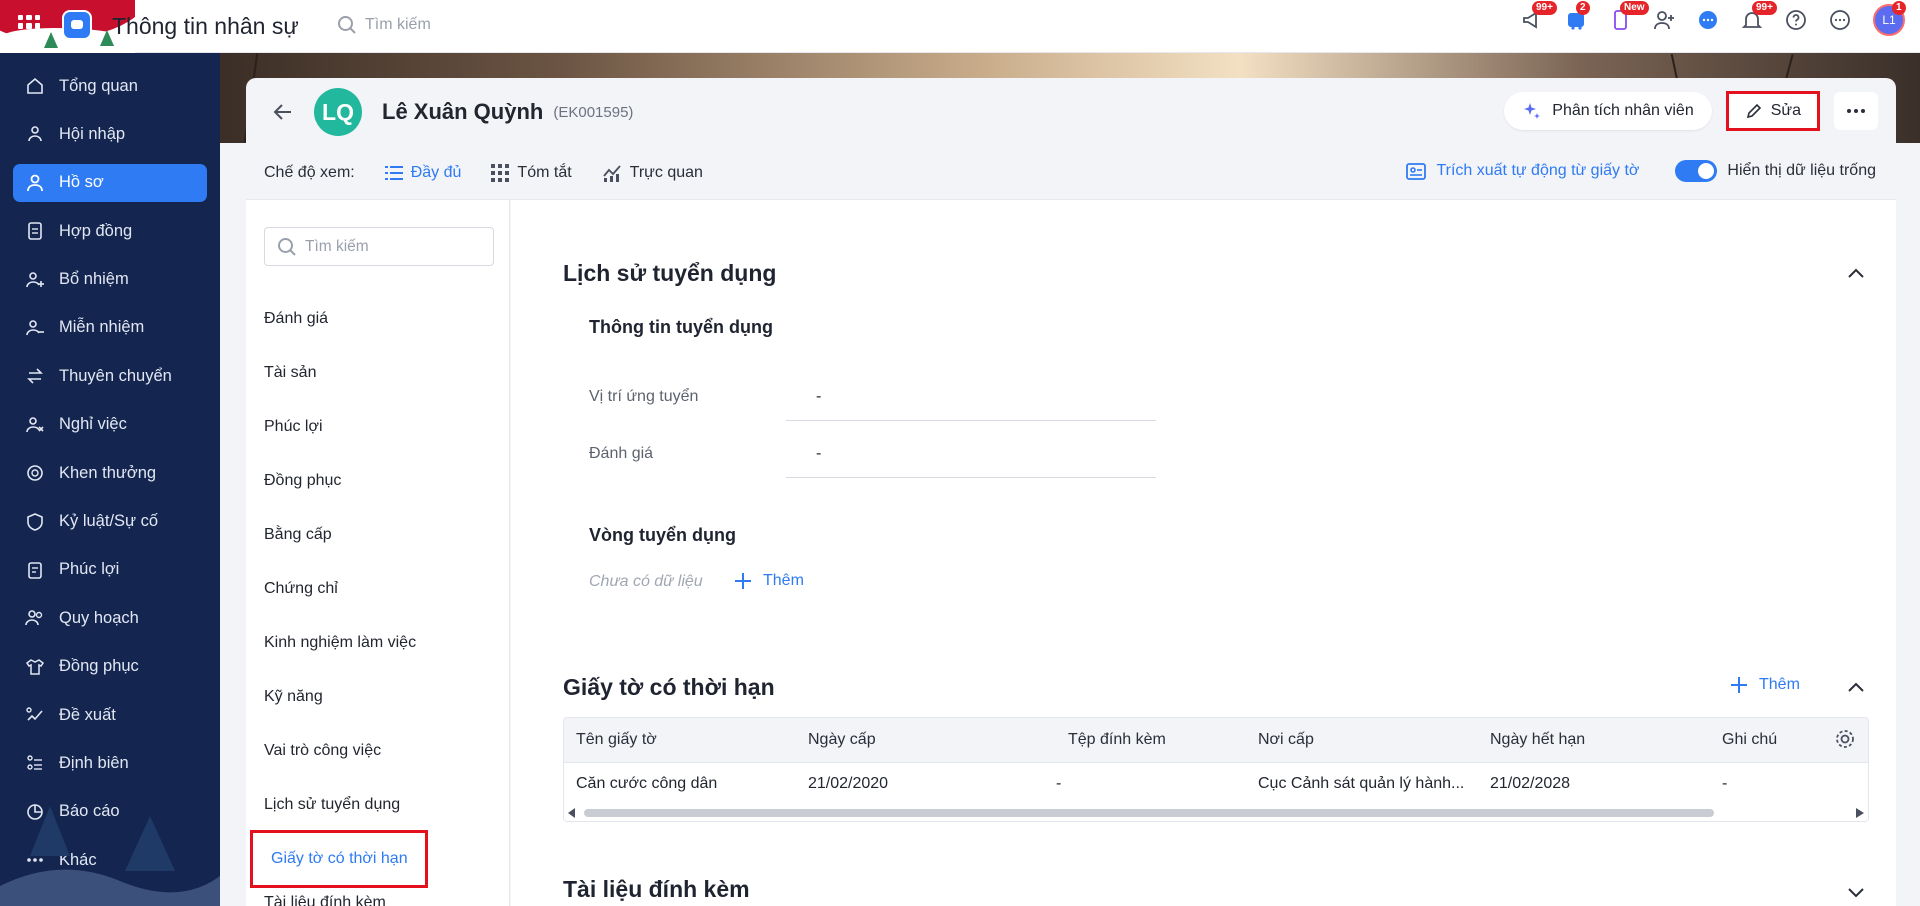 This screenshot has height=906, width=1920. Describe the element at coordinates (35, 521) in the screenshot. I see `shield-icon` at that location.